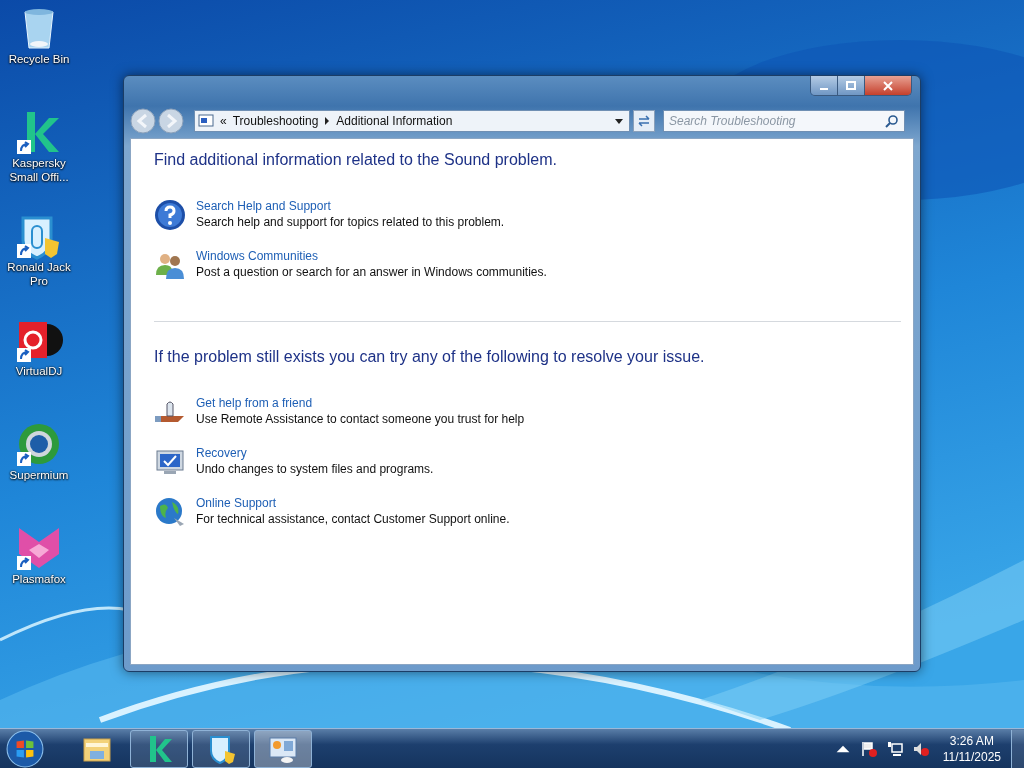  I want to click on maximize-button, so click(851, 85).